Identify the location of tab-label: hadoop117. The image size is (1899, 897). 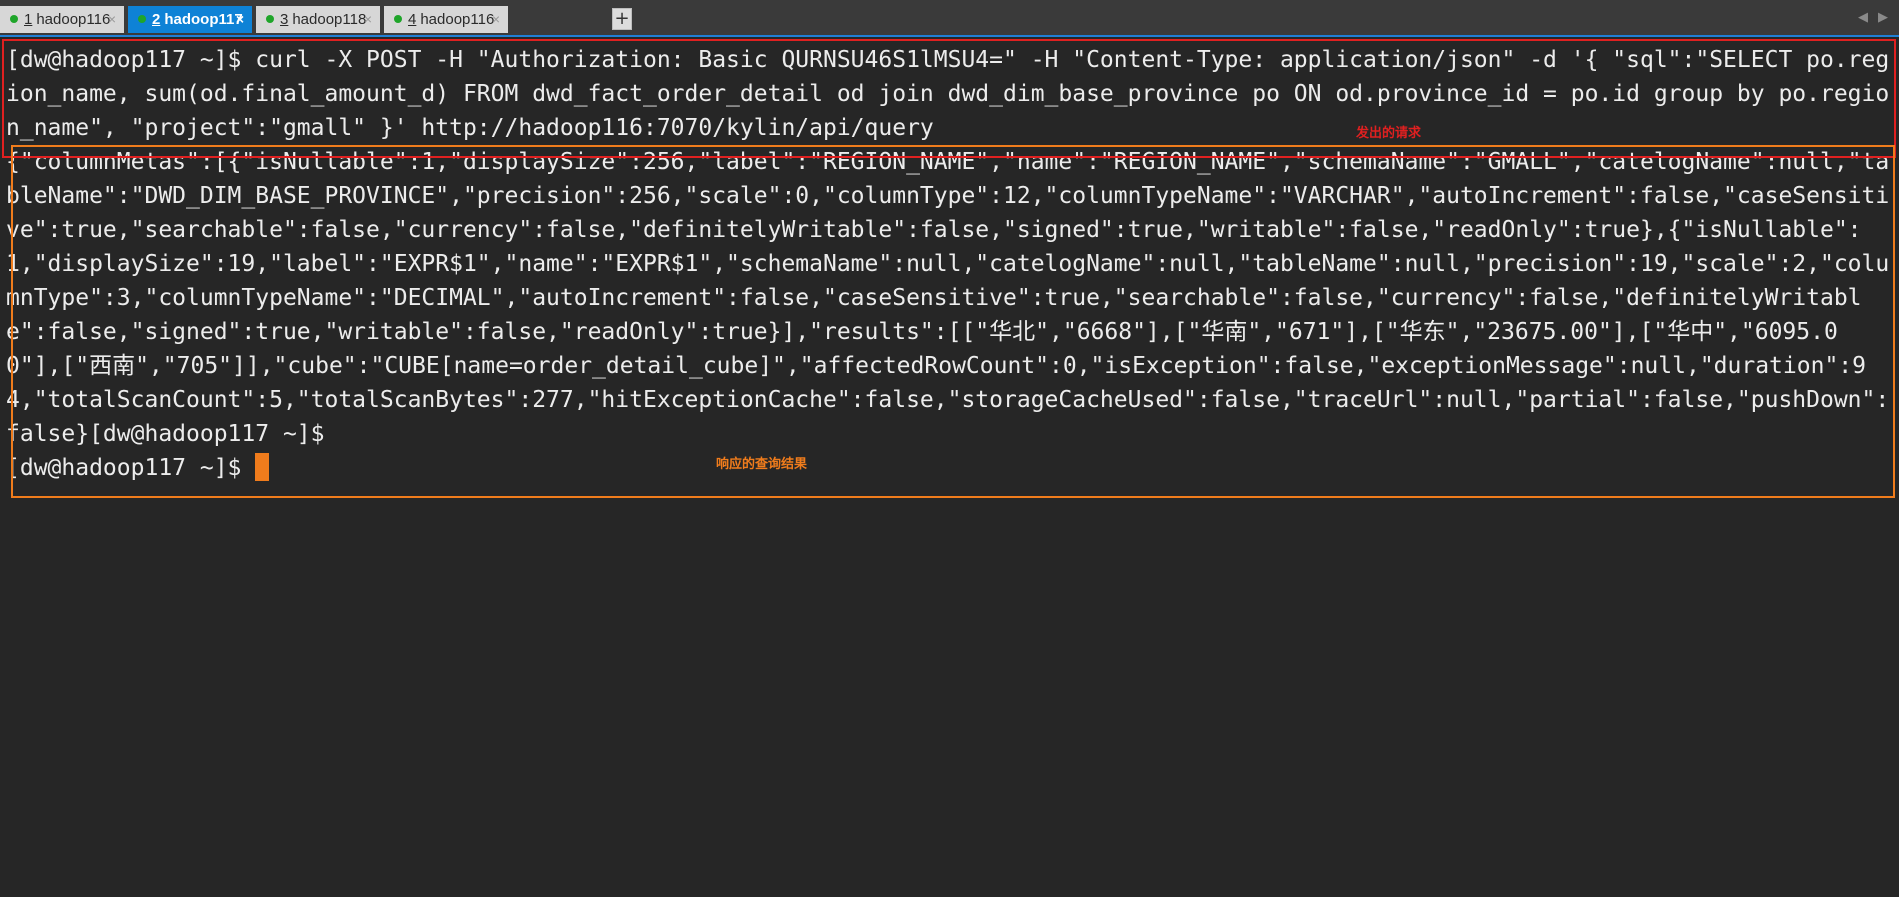
(203, 19).